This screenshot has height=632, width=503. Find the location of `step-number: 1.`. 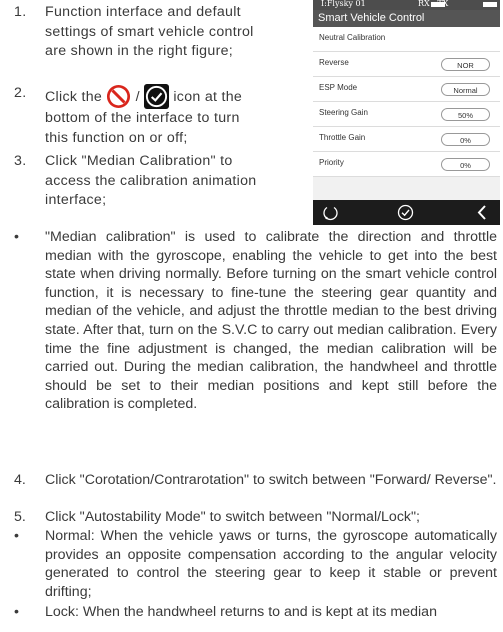

step-number: 1. is located at coordinates (20, 12).